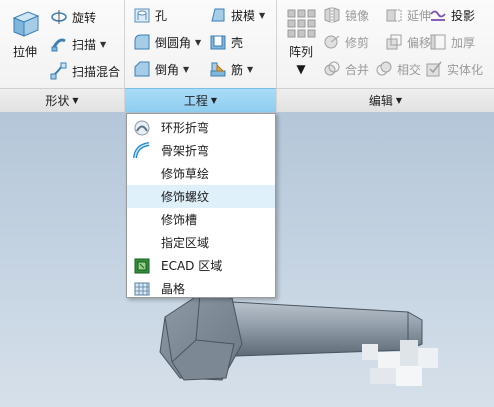 The width and height of the screenshot is (494, 407). I want to click on swept-blend-button: 扫描混合, so click(85, 71).